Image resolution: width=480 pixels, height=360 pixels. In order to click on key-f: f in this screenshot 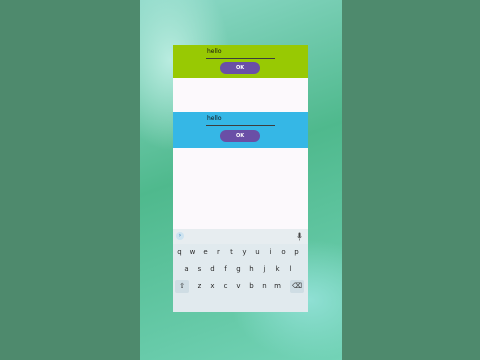, I will do `click(225, 269)`.